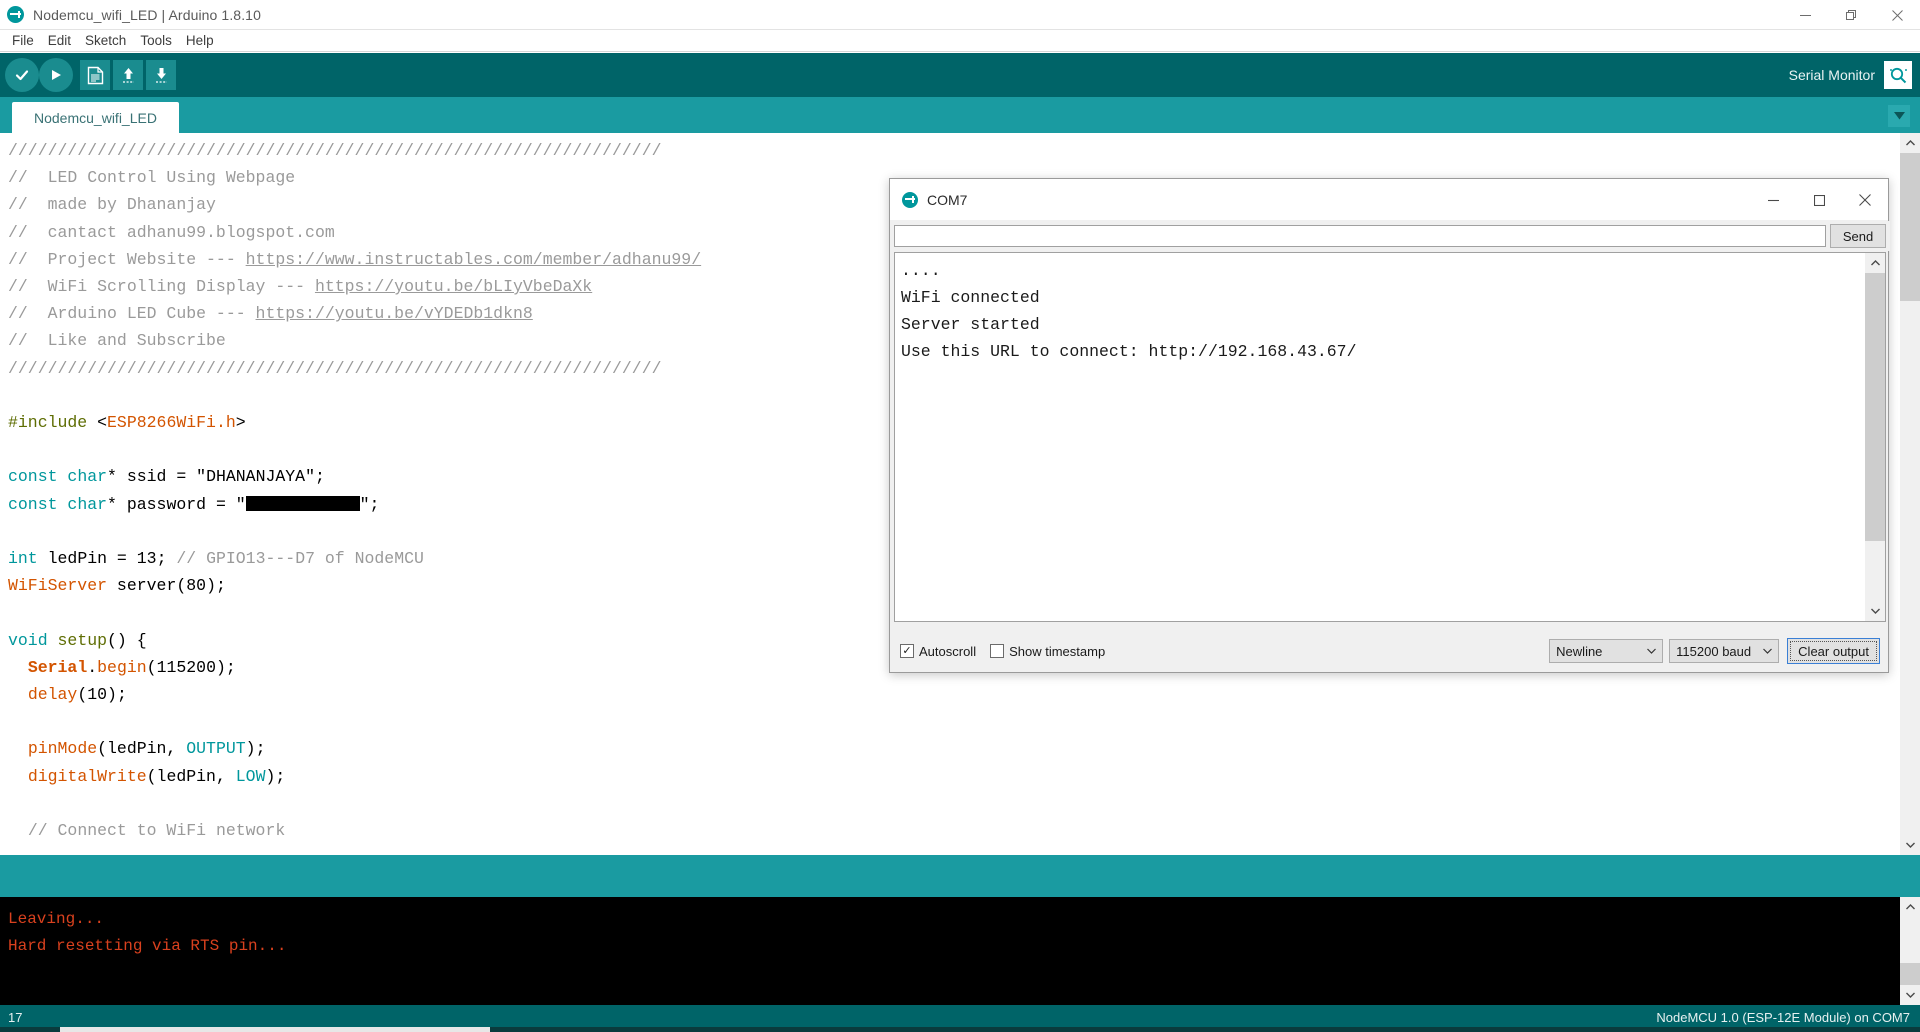 The image size is (1920, 1032). Describe the element at coordinates (59, 41) in the screenshot. I see `menu-edit: Edit` at that location.